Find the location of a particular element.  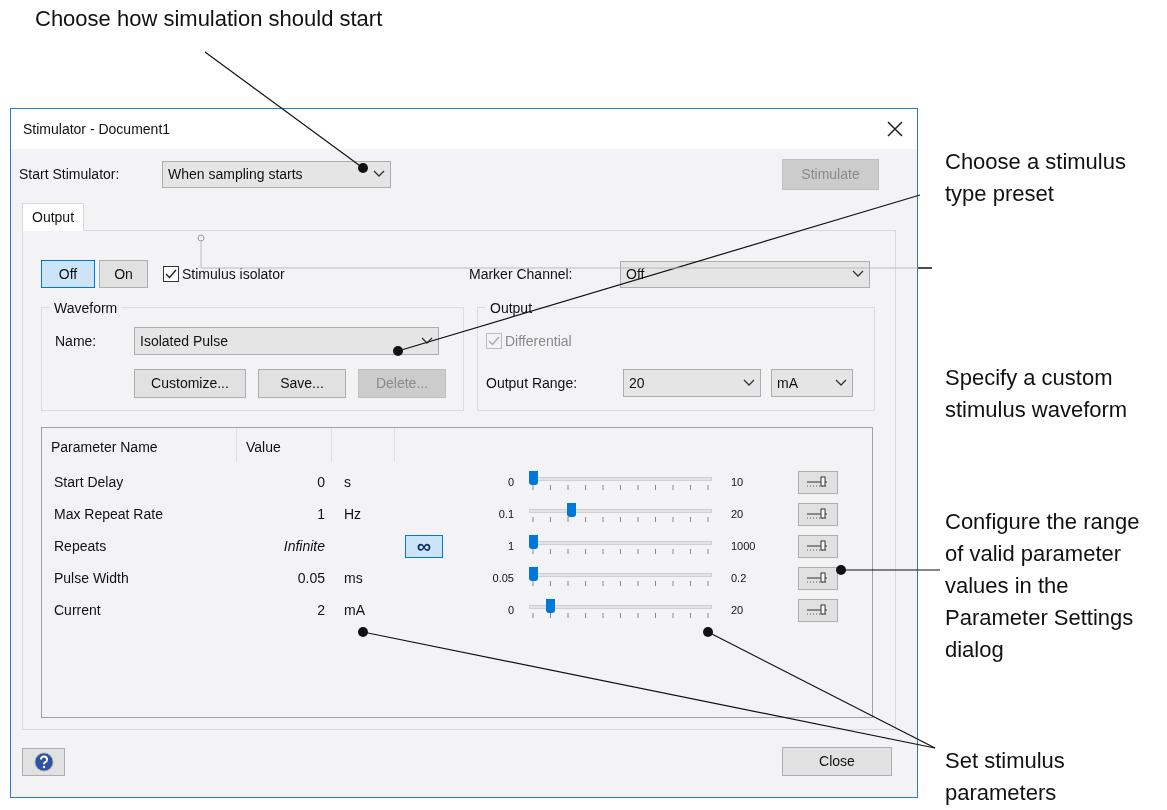

callout-text: Choose a stimulus type preset is located at coordinates (1036, 178).